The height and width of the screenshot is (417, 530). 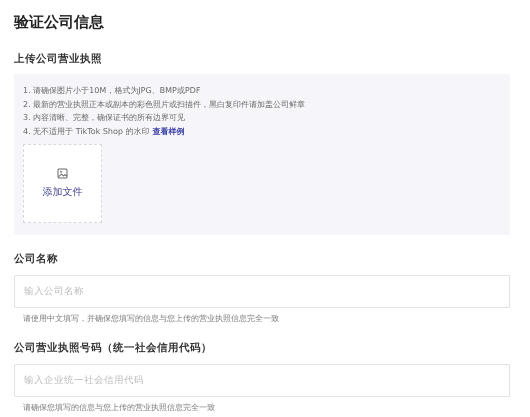 I want to click on sample-link: 查看样例, so click(x=168, y=131).